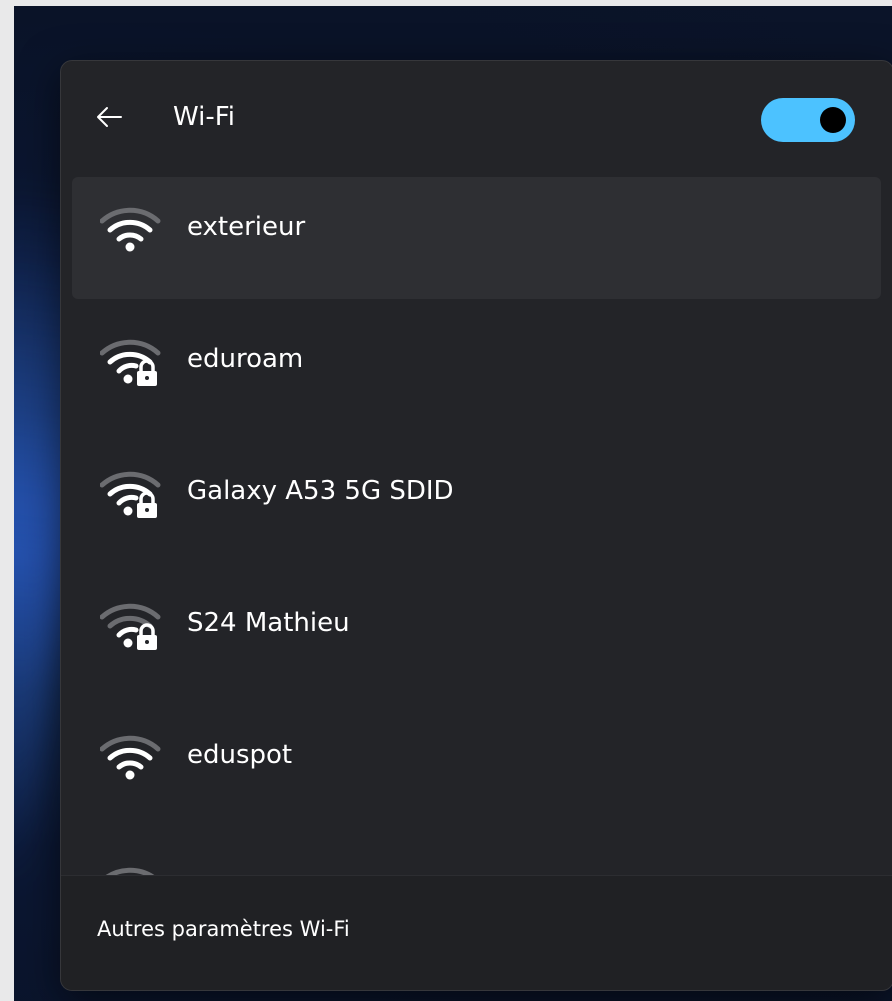 The height and width of the screenshot is (1001, 892). I want to click on network-item-maxime-2554: Maxime 2554, so click(476, 856).